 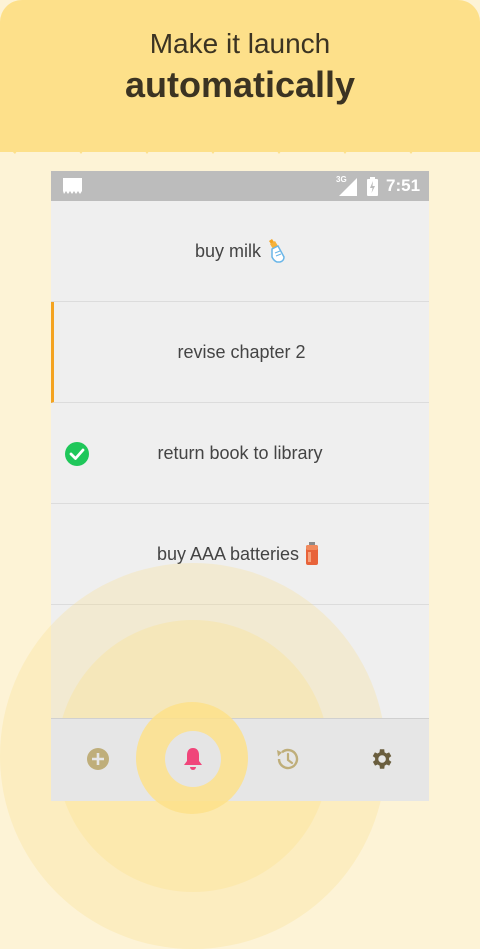 I want to click on history-button, so click(x=287, y=759).